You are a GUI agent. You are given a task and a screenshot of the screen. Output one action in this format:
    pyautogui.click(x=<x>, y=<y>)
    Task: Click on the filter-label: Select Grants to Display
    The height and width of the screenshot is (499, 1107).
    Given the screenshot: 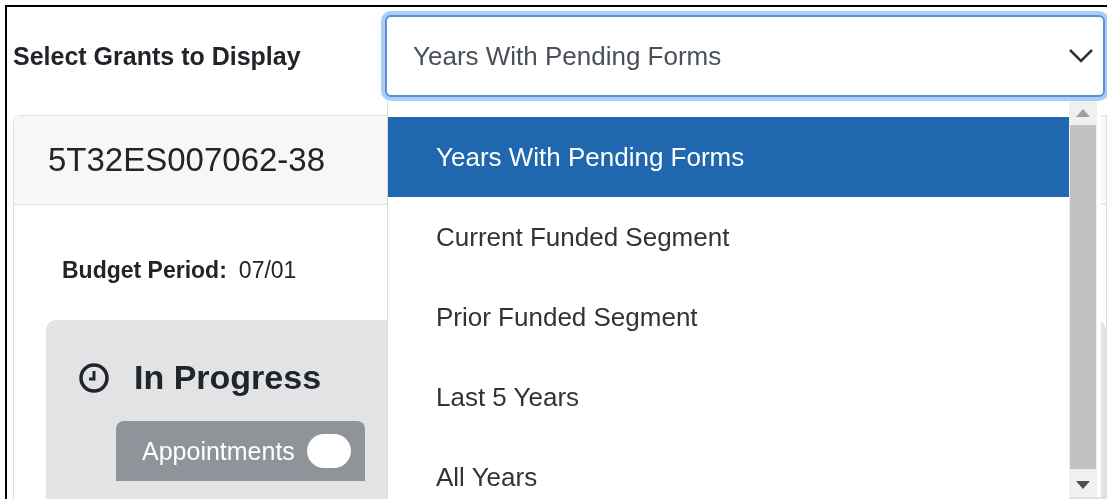 What is the action you would take?
    pyautogui.click(x=157, y=56)
    